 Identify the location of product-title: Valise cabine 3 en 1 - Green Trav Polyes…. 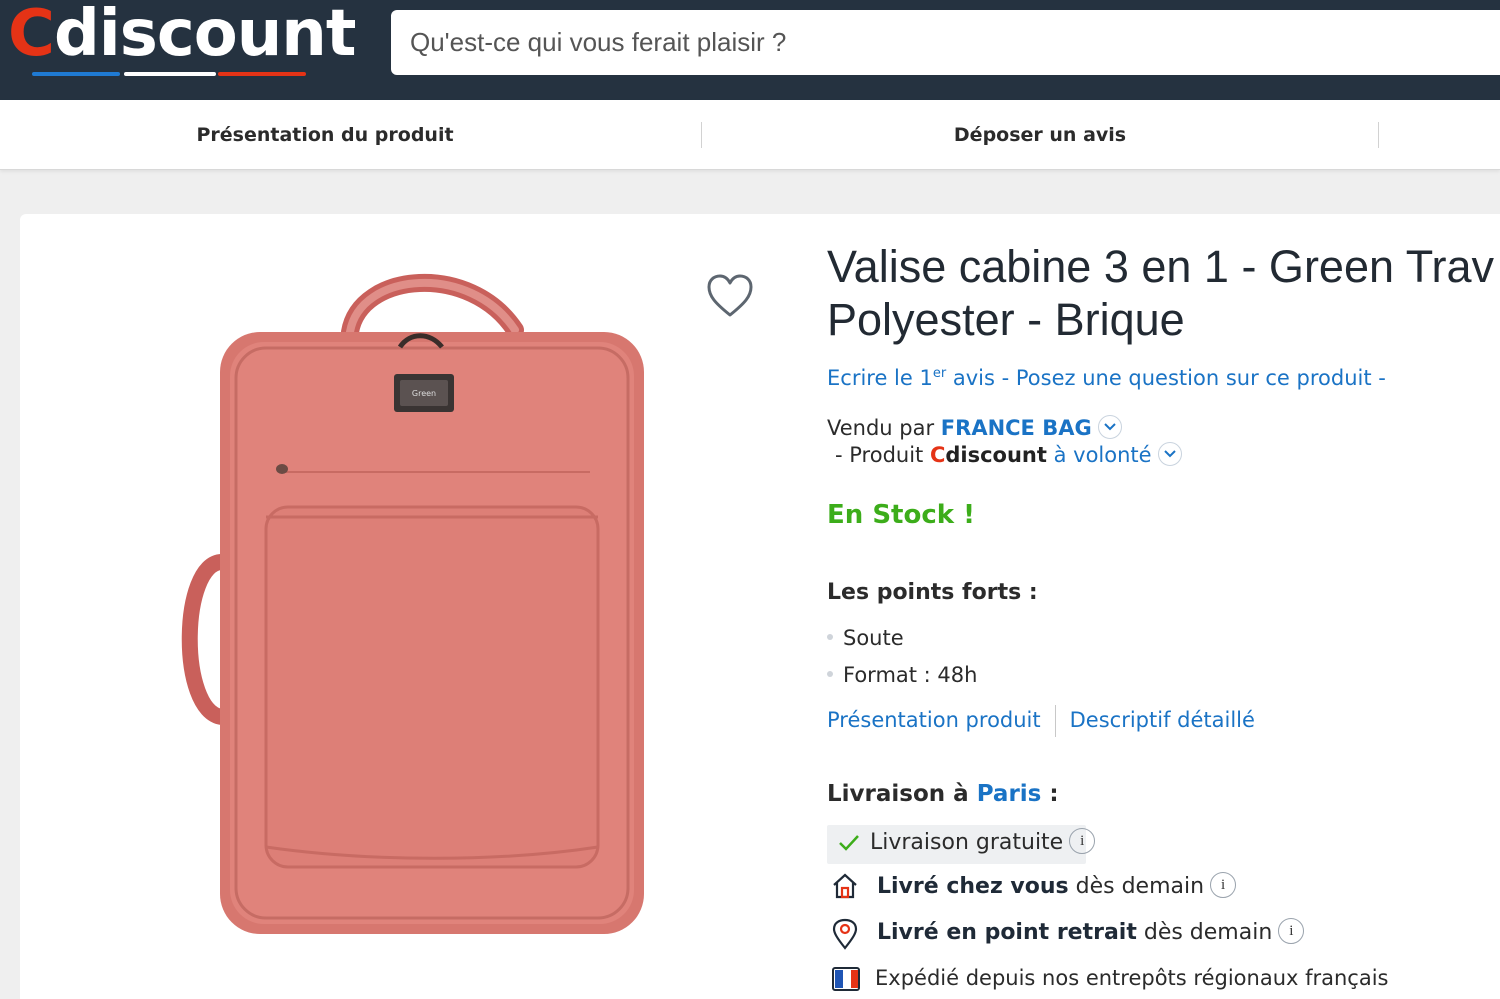
(1163, 293).